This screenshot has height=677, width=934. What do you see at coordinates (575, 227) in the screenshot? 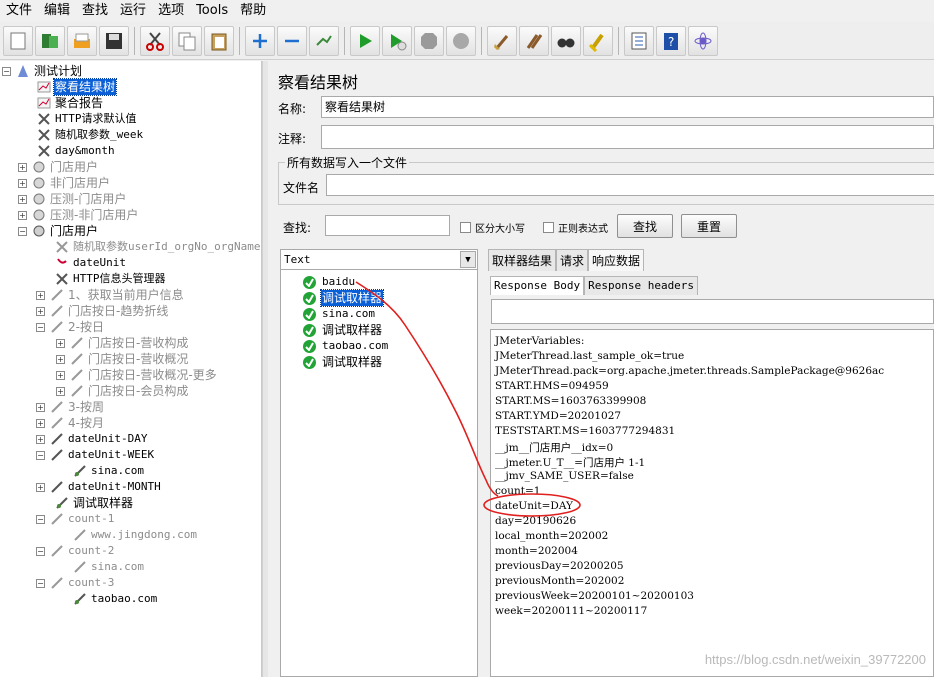
I see `regex-checkbox: 正则表达式` at bounding box center [575, 227].